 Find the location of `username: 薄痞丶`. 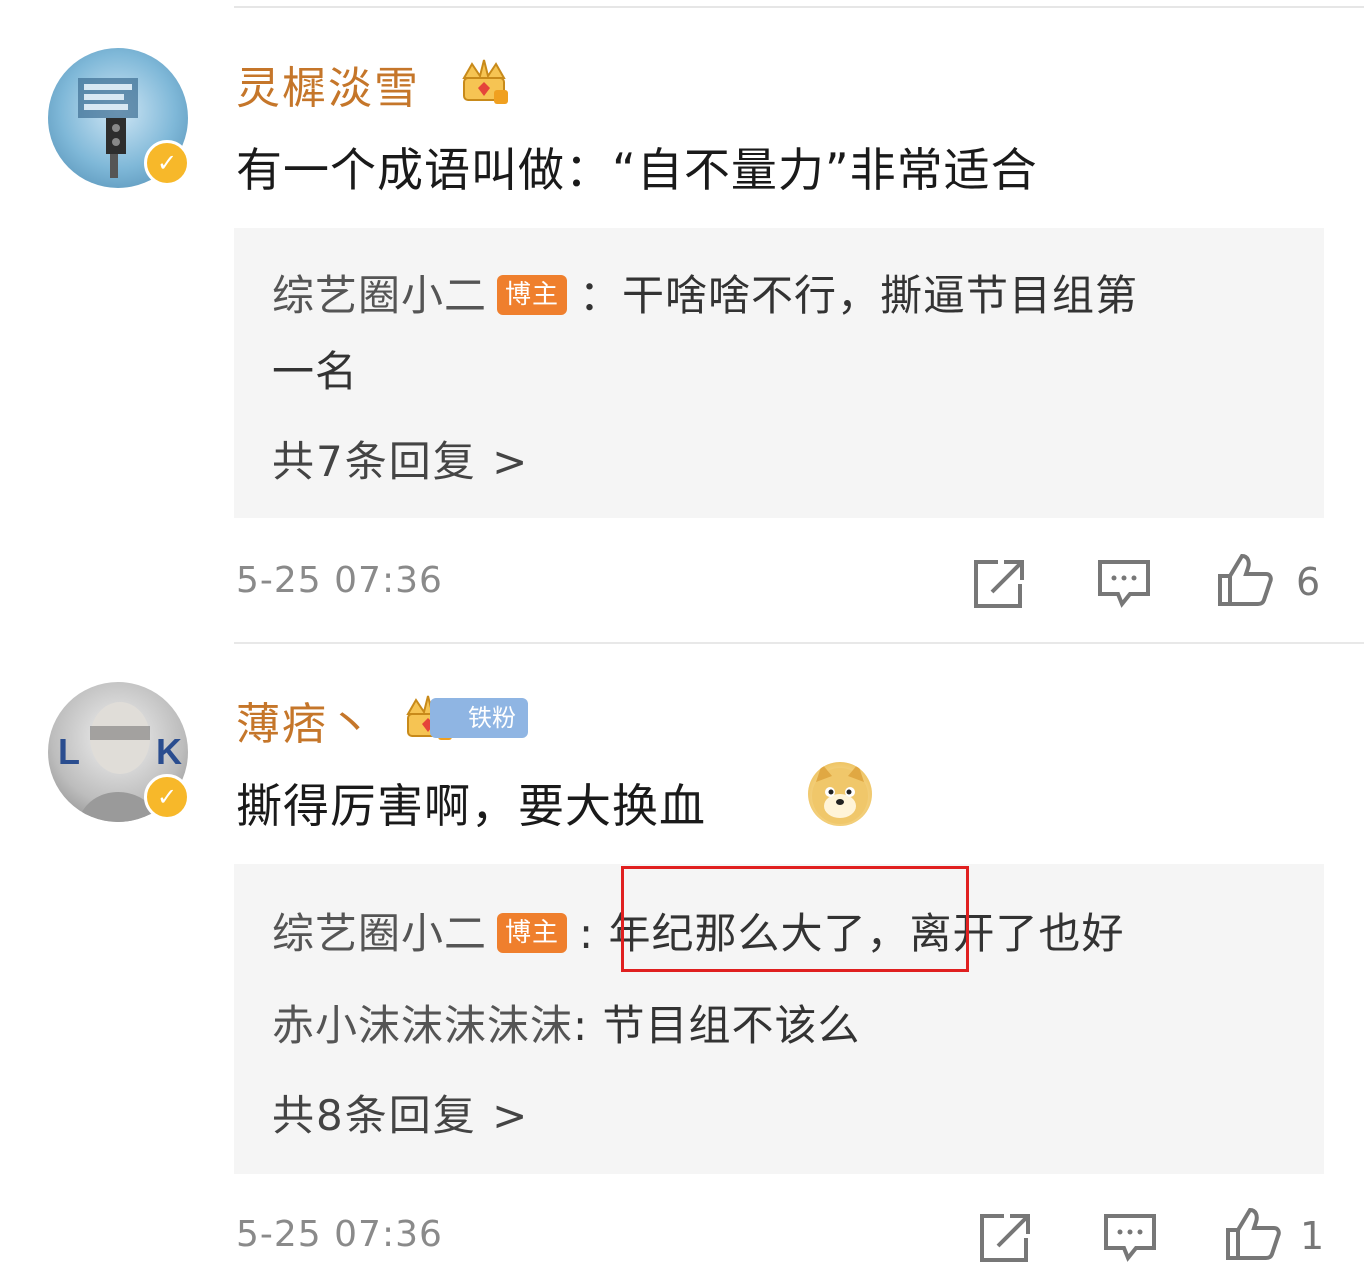

username: 薄痞丶 is located at coordinates (305, 720).